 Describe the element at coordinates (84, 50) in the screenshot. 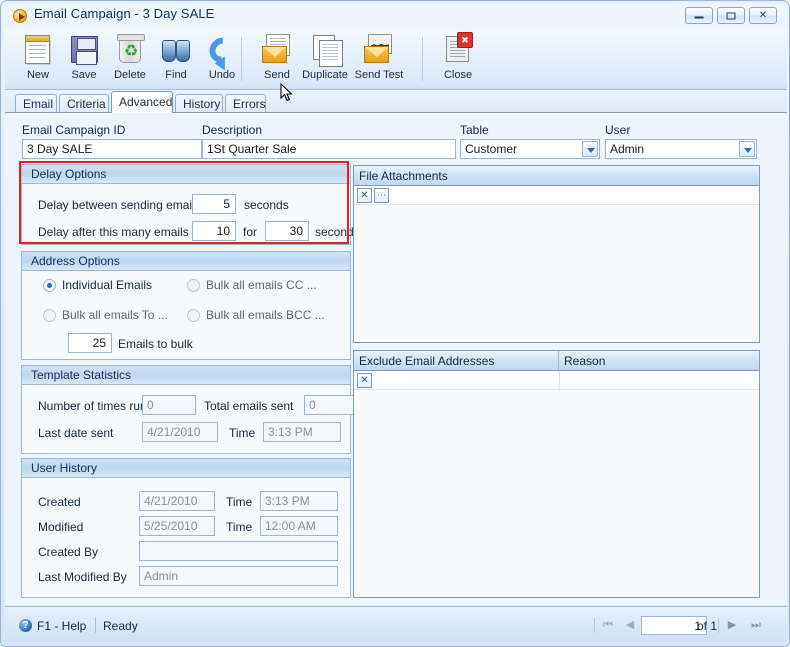

I see `floppy-disk-icon` at that location.